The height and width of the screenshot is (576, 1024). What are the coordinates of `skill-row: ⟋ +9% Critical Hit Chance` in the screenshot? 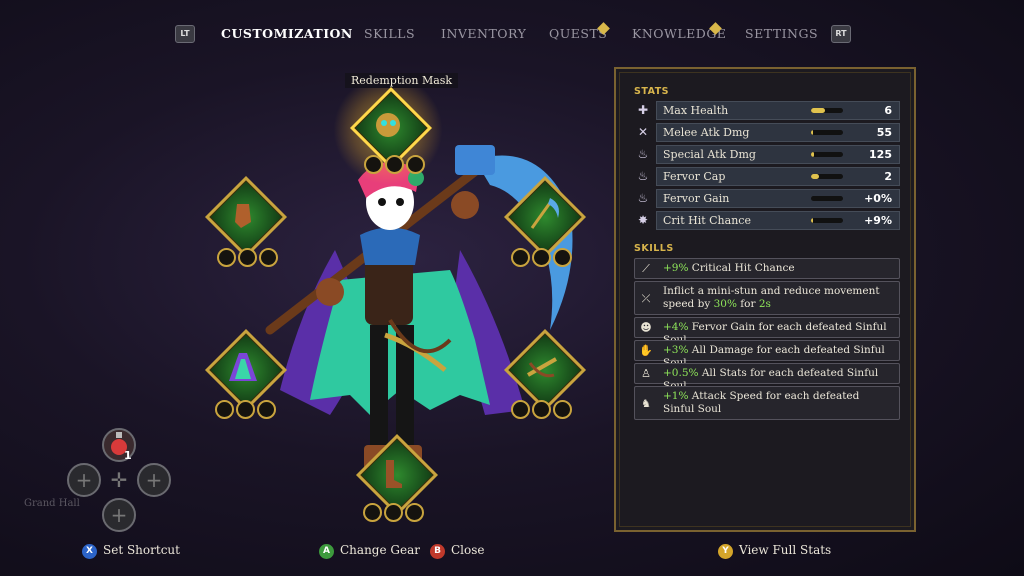 It's located at (767, 268).